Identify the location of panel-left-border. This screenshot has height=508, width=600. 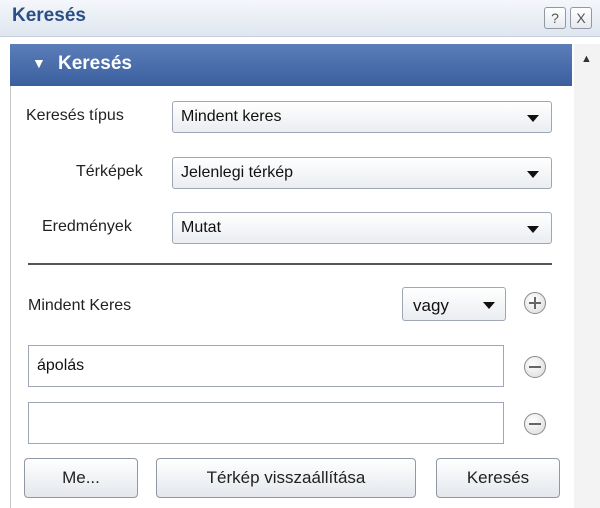
(10, 297).